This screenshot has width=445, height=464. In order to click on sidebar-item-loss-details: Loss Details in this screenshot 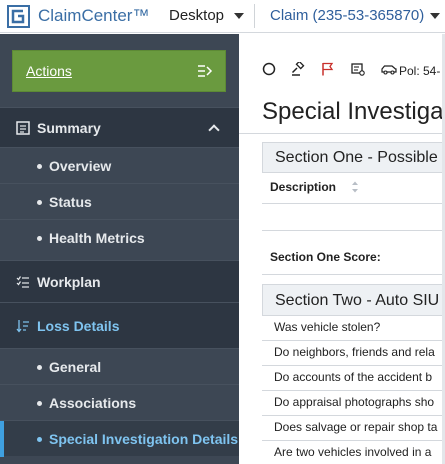, I will do `click(119, 325)`.